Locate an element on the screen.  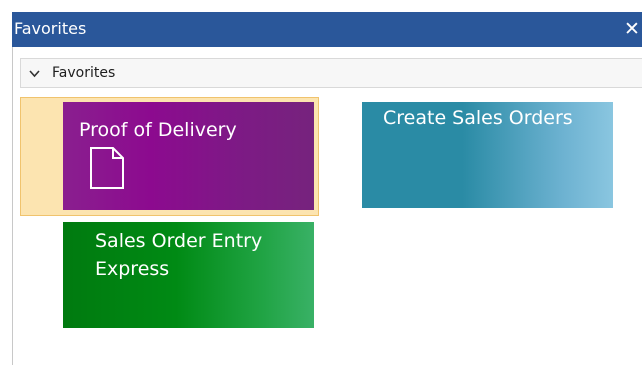
favorites-group-header: Favorites is located at coordinates (331, 73).